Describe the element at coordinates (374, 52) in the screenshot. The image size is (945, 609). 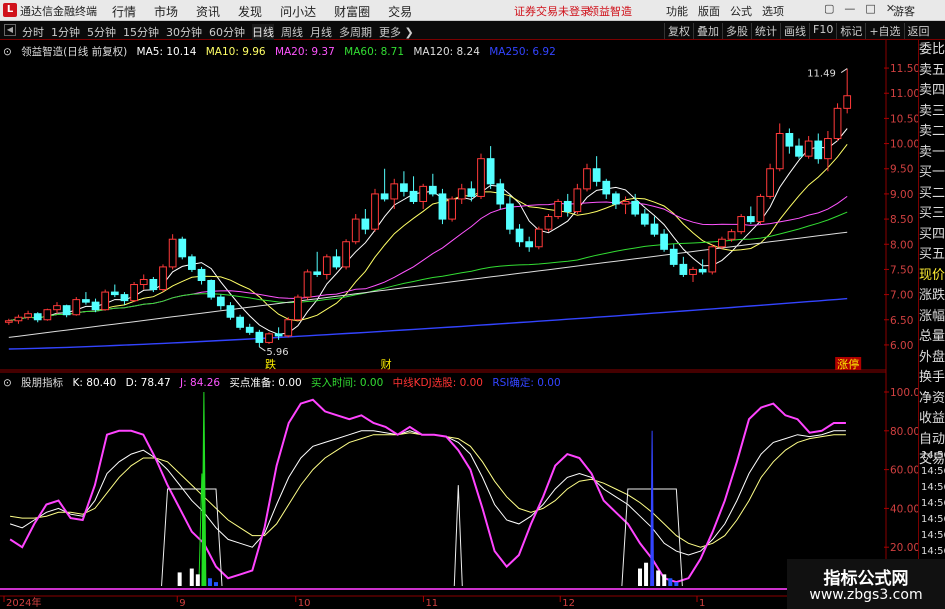
I see `ma60-label: MA60: 8.71` at that location.